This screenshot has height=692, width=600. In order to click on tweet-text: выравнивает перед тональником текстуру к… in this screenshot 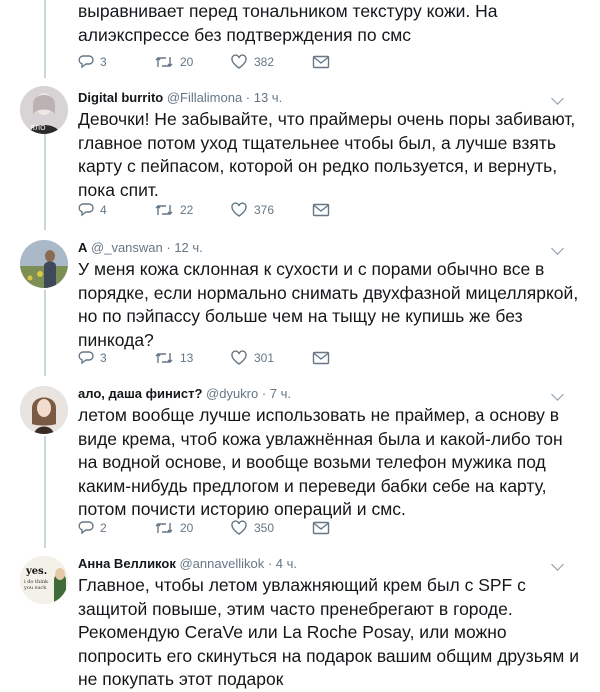, I will do `click(288, 23)`.